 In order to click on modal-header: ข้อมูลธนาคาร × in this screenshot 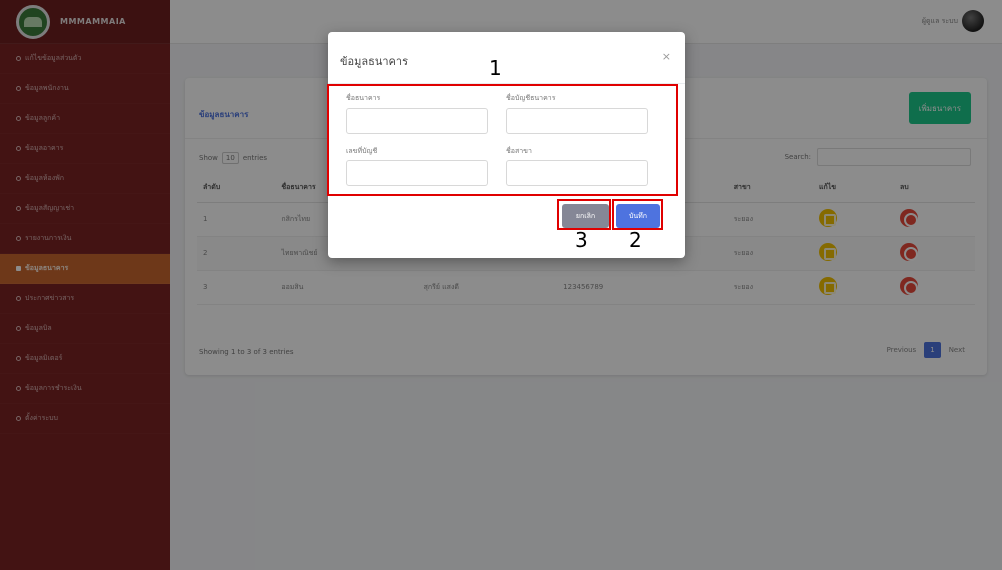, I will do `click(506, 58)`.